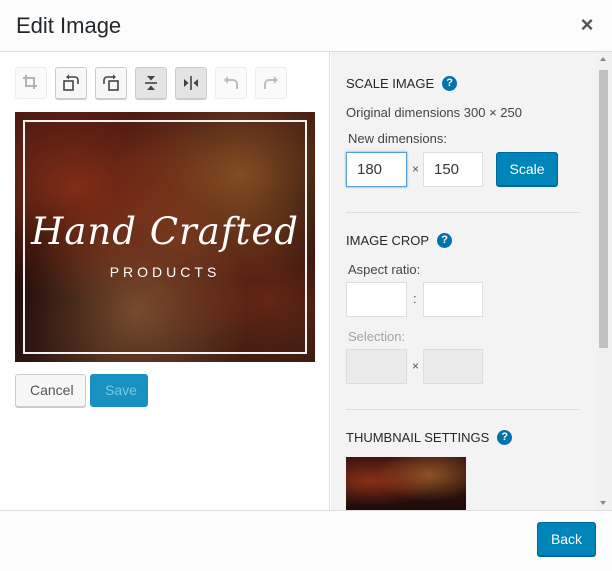  I want to click on modal-title: Edit Image, so click(69, 25).